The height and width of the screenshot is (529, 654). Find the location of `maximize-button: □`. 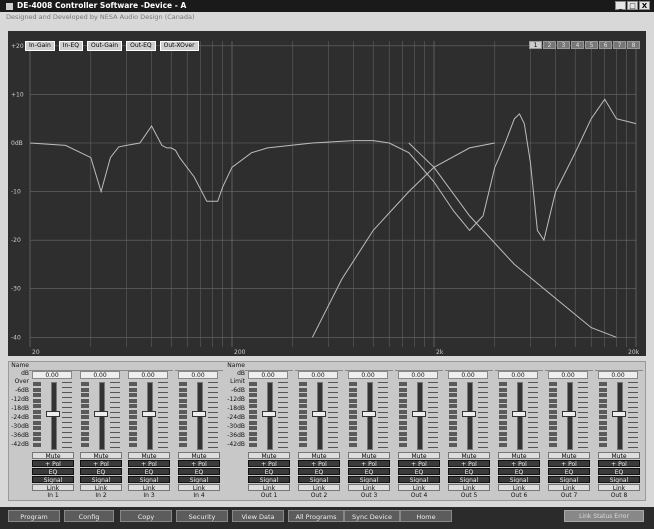

maximize-button: □ is located at coordinates (632, 5).